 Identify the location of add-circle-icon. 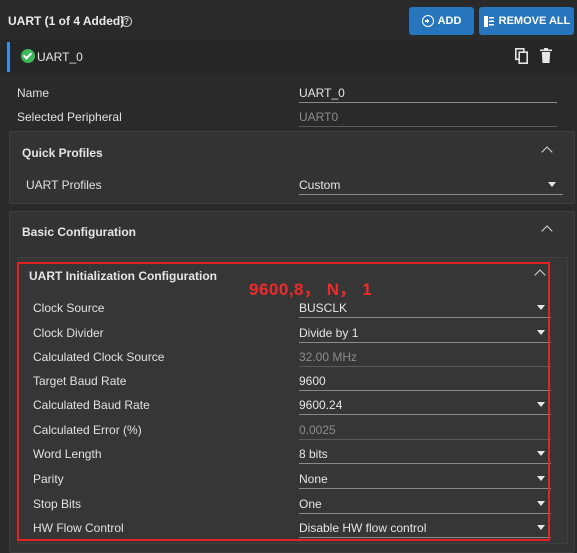
(427, 21).